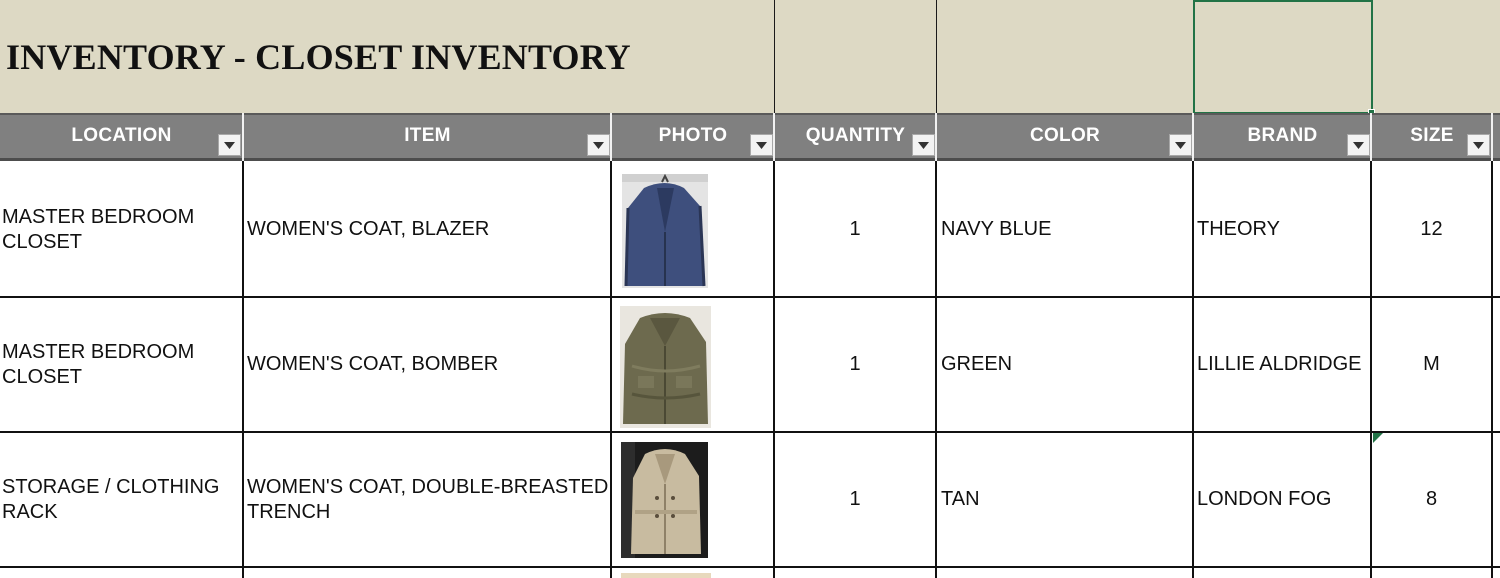 The height and width of the screenshot is (578, 1500). Describe the element at coordinates (1282, 137) in the screenshot. I see `column-header-brand: BRAND` at that location.